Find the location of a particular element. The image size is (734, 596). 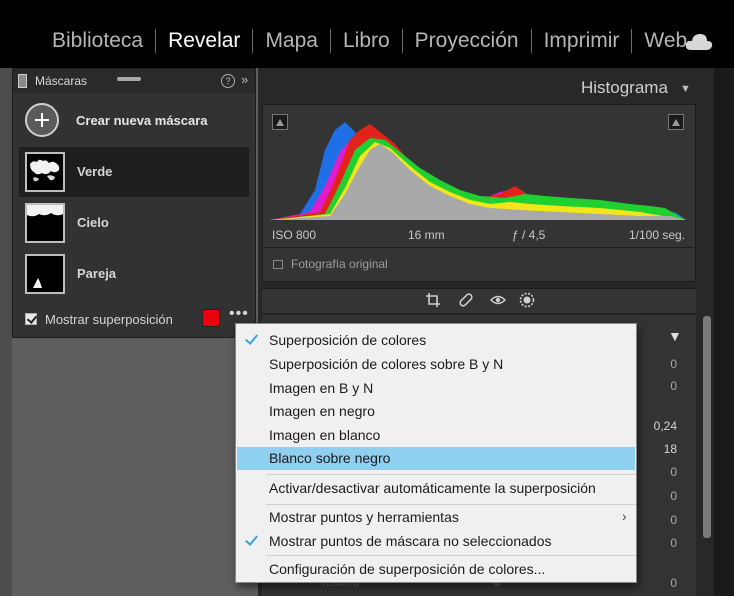

menu-item-label: Imagen en negro is located at coordinates (322, 411).